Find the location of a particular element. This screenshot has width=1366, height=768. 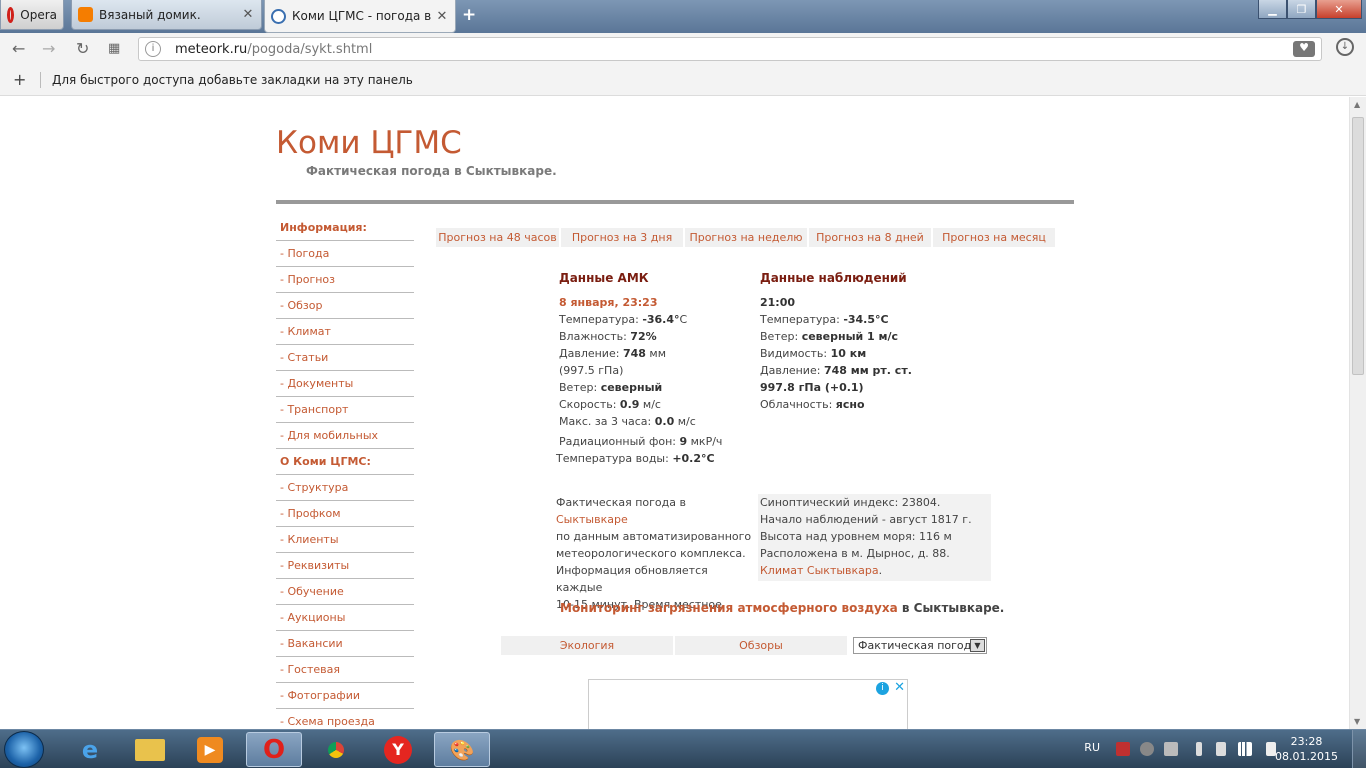

chrome-icon is located at coordinates (336, 749).